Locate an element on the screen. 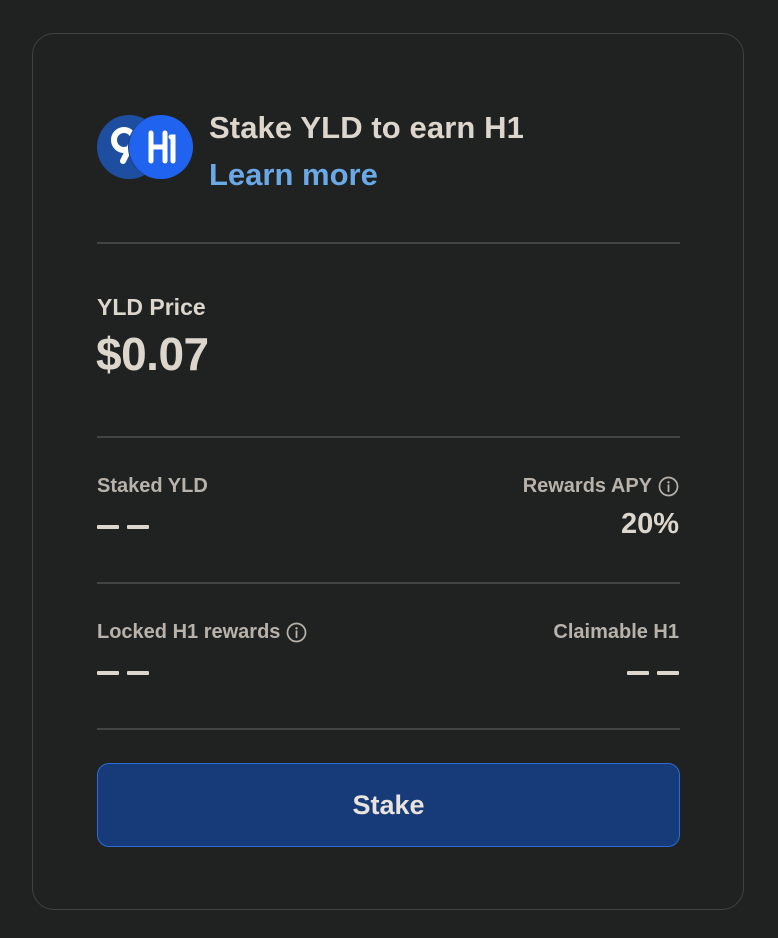 This screenshot has height=938, width=778. locked-h1-rewards-value: – – is located at coordinates (127, 672).